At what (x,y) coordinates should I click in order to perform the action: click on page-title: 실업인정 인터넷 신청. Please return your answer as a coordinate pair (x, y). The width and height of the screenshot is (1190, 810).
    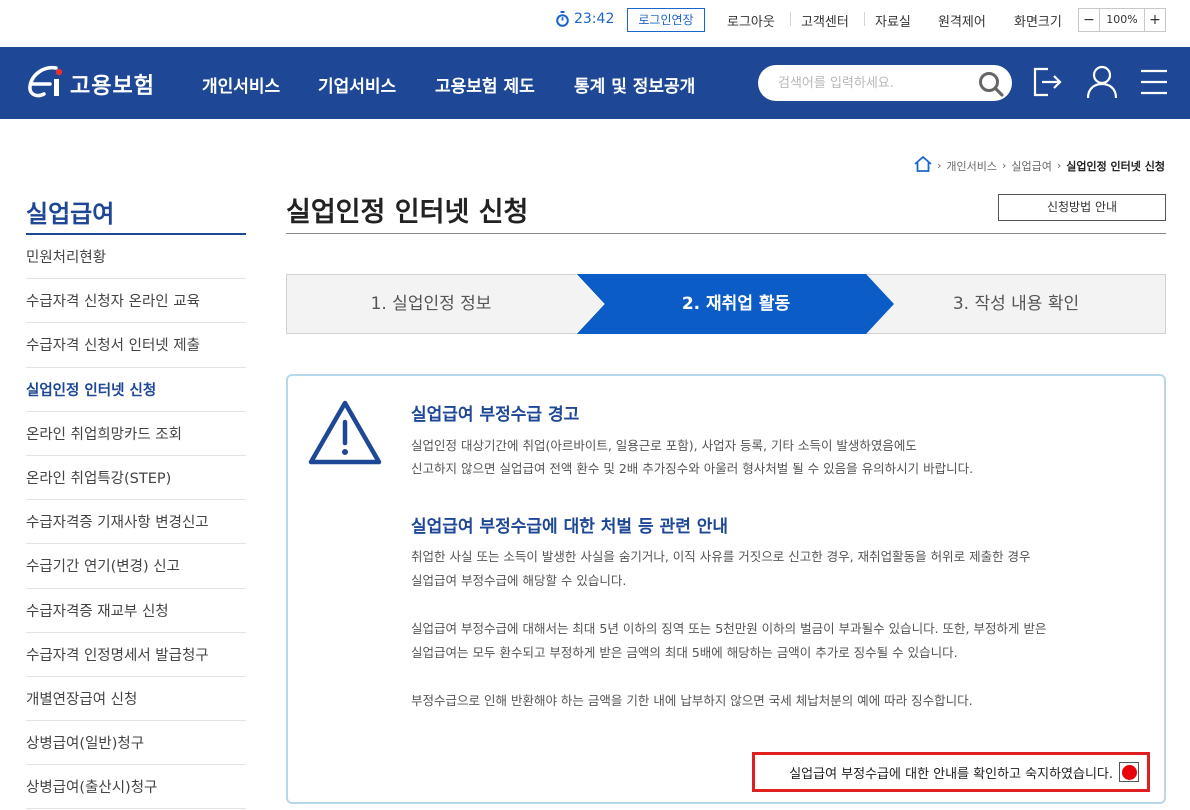
    Looking at the image, I should click on (407, 212).